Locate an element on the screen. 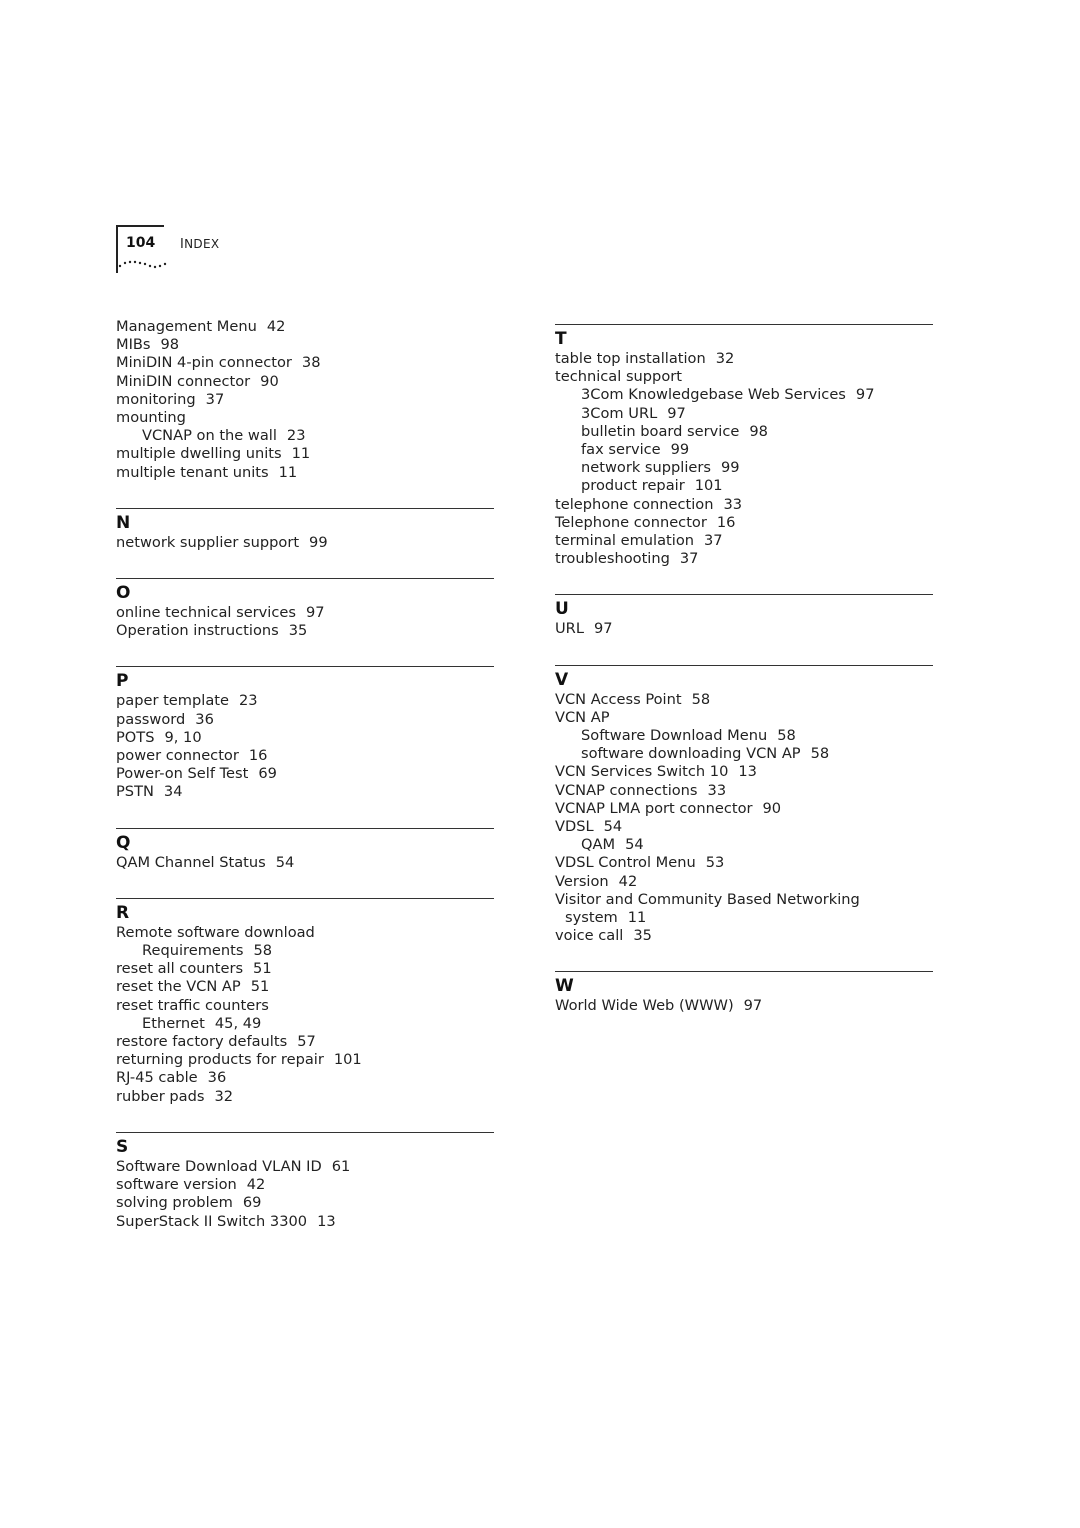 Image resolution: width=1080 pixels, height=1528 pixels. index-subentry: Ethernet 45, 49 is located at coordinates (305, 1024).